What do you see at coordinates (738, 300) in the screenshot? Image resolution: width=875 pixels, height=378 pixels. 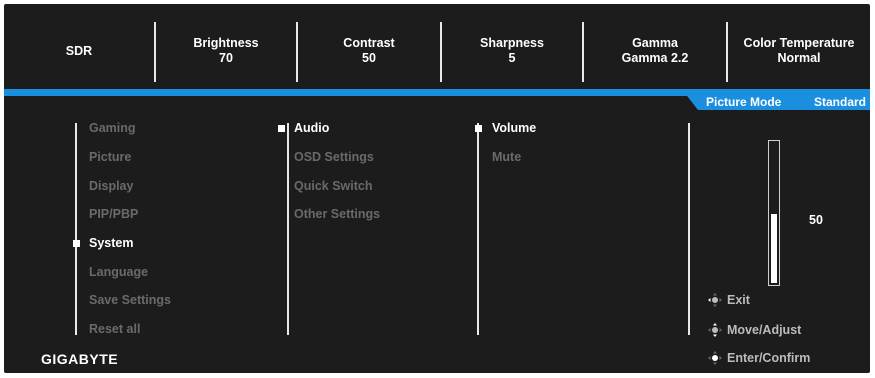 I see `guide-exit-label: Exit` at bounding box center [738, 300].